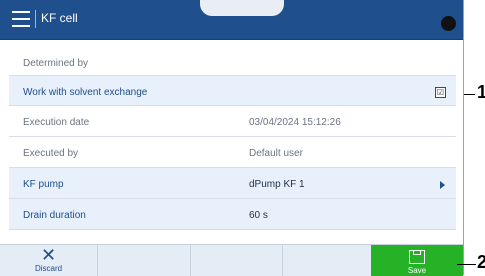  Describe the element at coordinates (481, 262) in the screenshot. I see `callout-label-2: 2` at that location.